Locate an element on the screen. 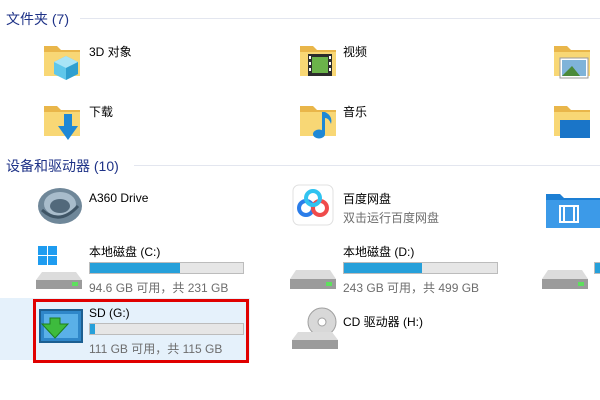 The width and height of the screenshot is (600, 400). folder-label: 3D 对象 is located at coordinates (110, 52).